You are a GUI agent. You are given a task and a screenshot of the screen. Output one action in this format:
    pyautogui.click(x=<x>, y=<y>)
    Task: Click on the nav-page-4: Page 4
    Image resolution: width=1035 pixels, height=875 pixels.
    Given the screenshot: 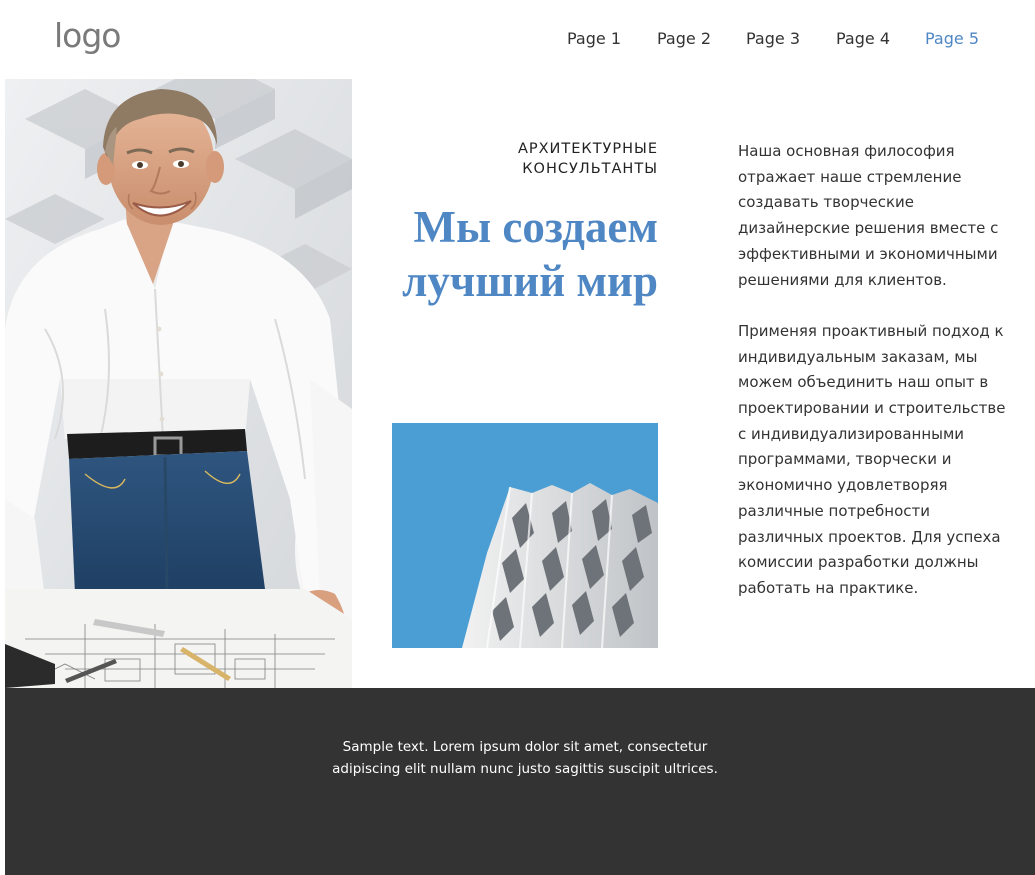 What is the action you would take?
    pyautogui.click(x=863, y=38)
    